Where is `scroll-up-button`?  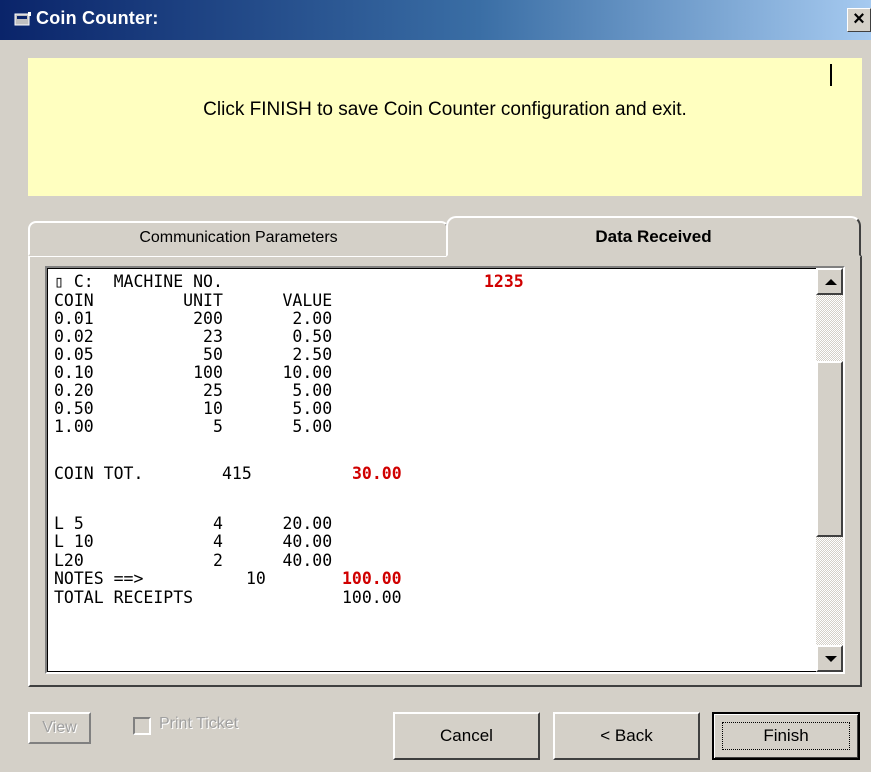
scroll-up-button is located at coordinates (829, 281).